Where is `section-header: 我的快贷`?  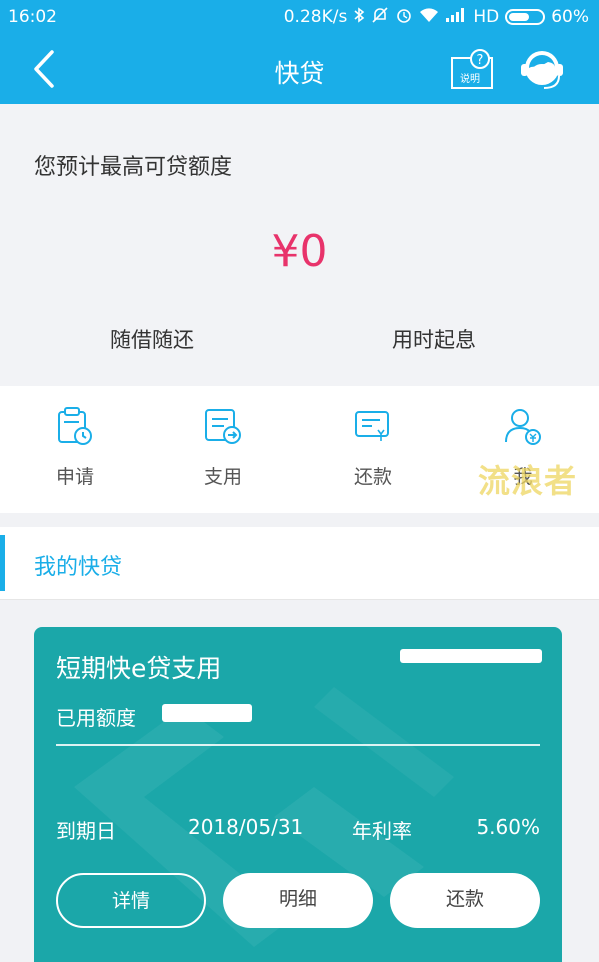
section-header: 我的快贷 is located at coordinates (299, 563).